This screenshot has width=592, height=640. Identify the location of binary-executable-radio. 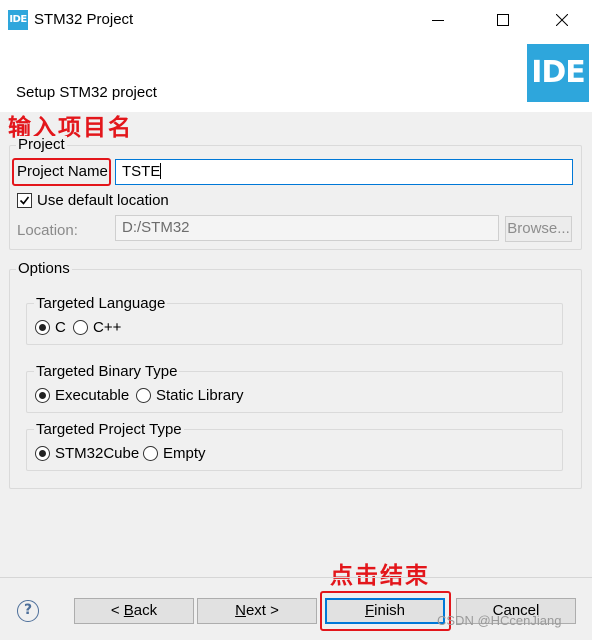
(42, 395).